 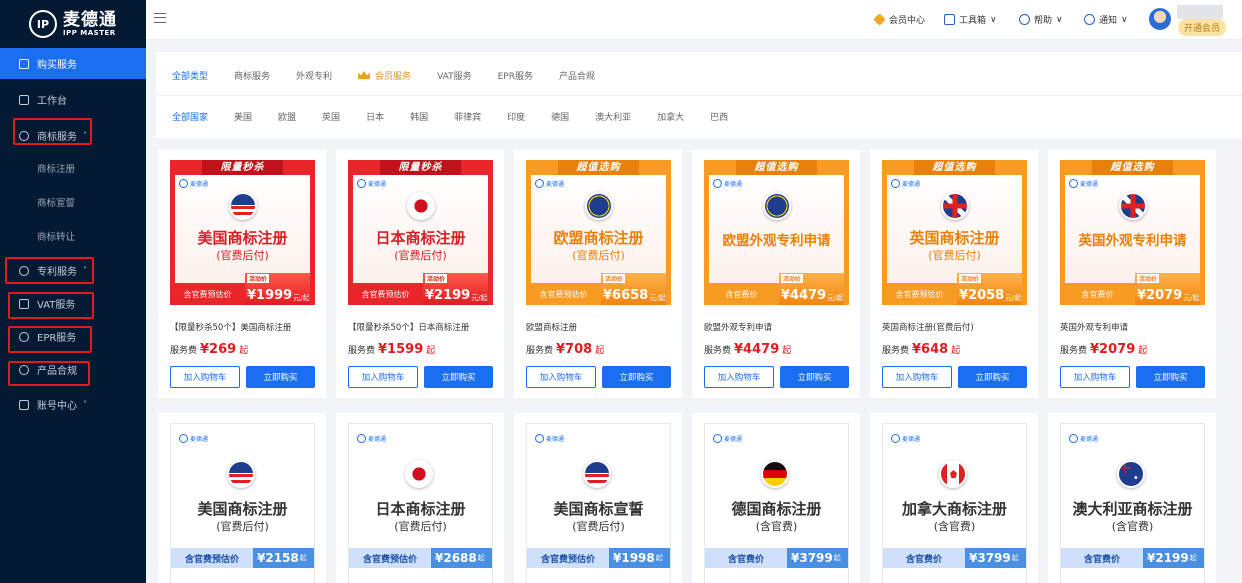 I want to click on filter-country: 欧盟, so click(x=287, y=116).